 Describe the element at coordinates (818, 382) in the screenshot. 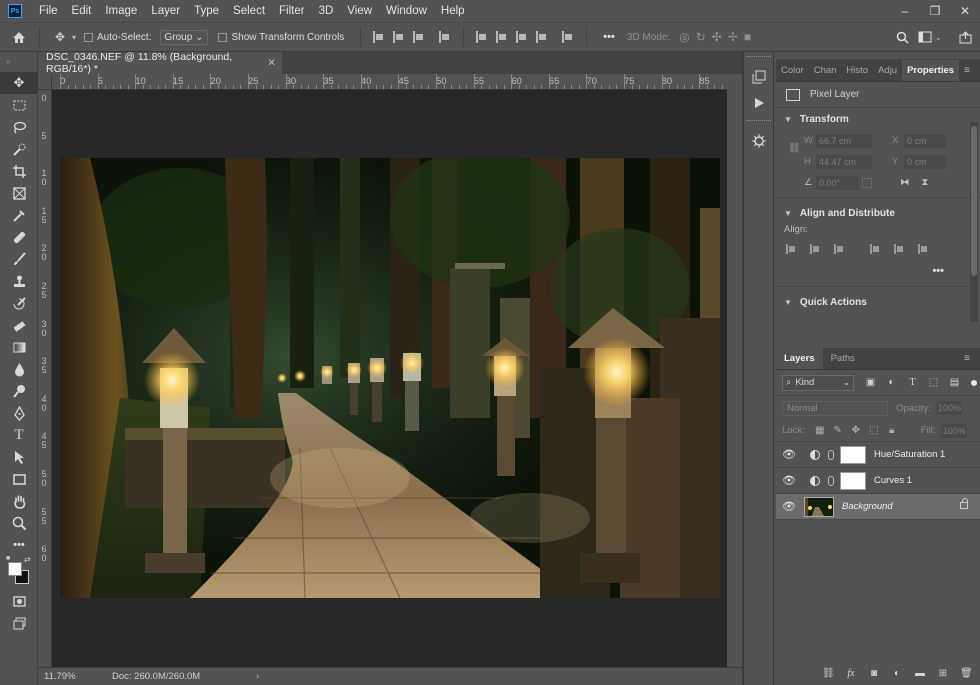

I see `kind-filter-dropdown: ⌕ Kind ⌄` at that location.